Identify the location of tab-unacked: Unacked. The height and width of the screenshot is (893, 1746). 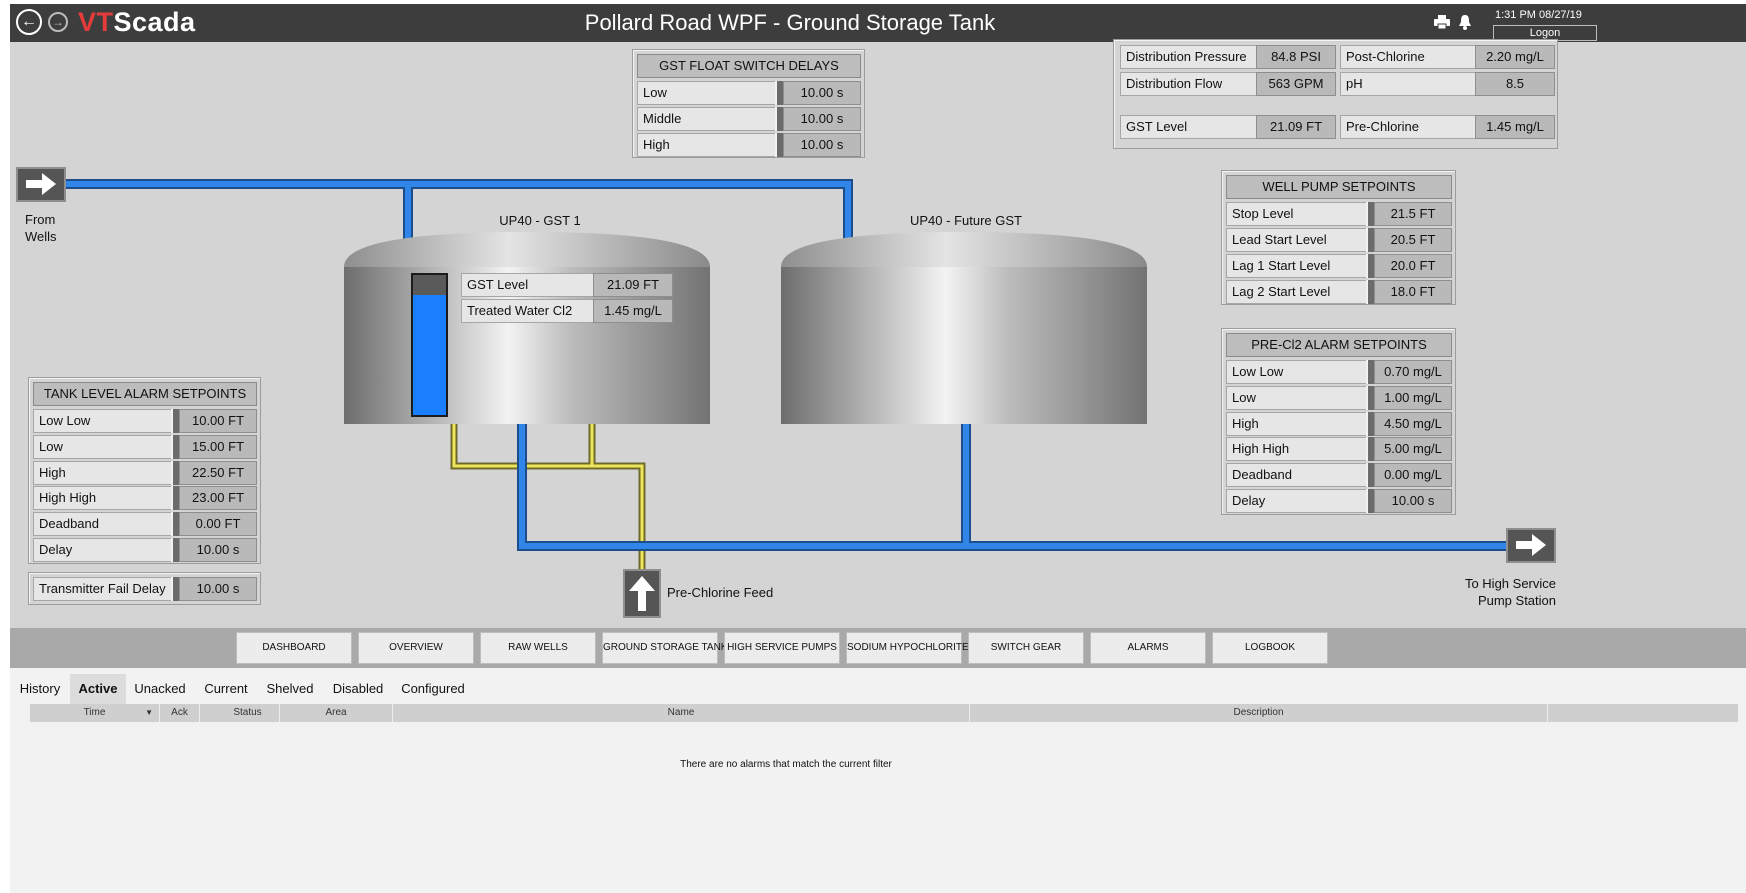
(160, 689).